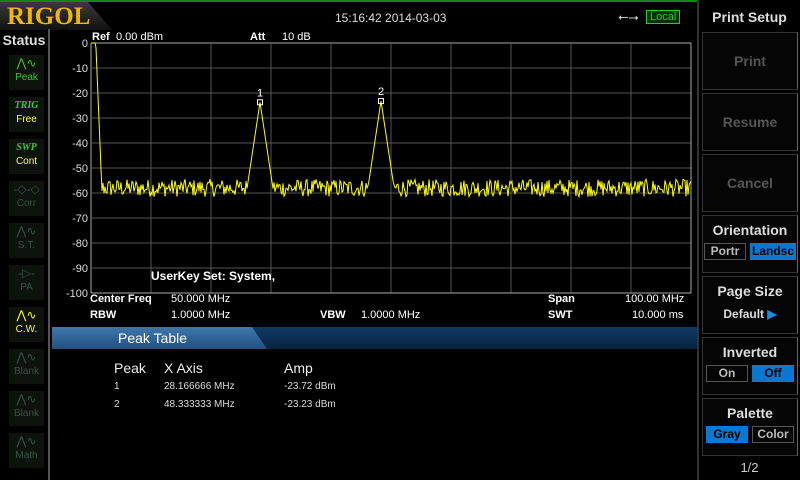 This screenshot has height=480, width=800. Describe the element at coordinates (213, 276) in the screenshot. I see `userkey-text: UserKey Set: System,` at that location.